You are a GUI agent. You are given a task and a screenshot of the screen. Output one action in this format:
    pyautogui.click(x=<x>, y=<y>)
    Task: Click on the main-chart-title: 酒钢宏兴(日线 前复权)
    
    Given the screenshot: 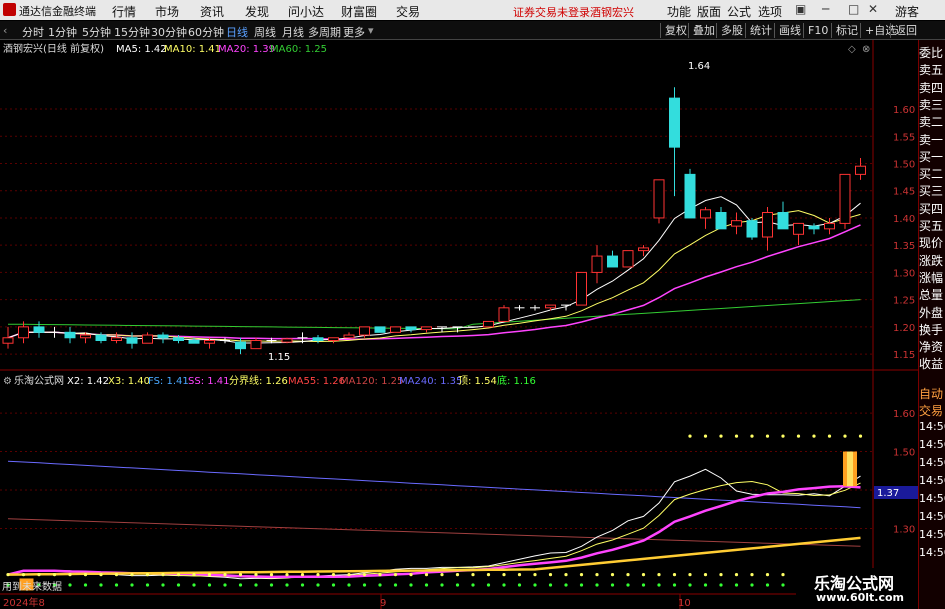 What is the action you would take?
    pyautogui.click(x=53, y=48)
    